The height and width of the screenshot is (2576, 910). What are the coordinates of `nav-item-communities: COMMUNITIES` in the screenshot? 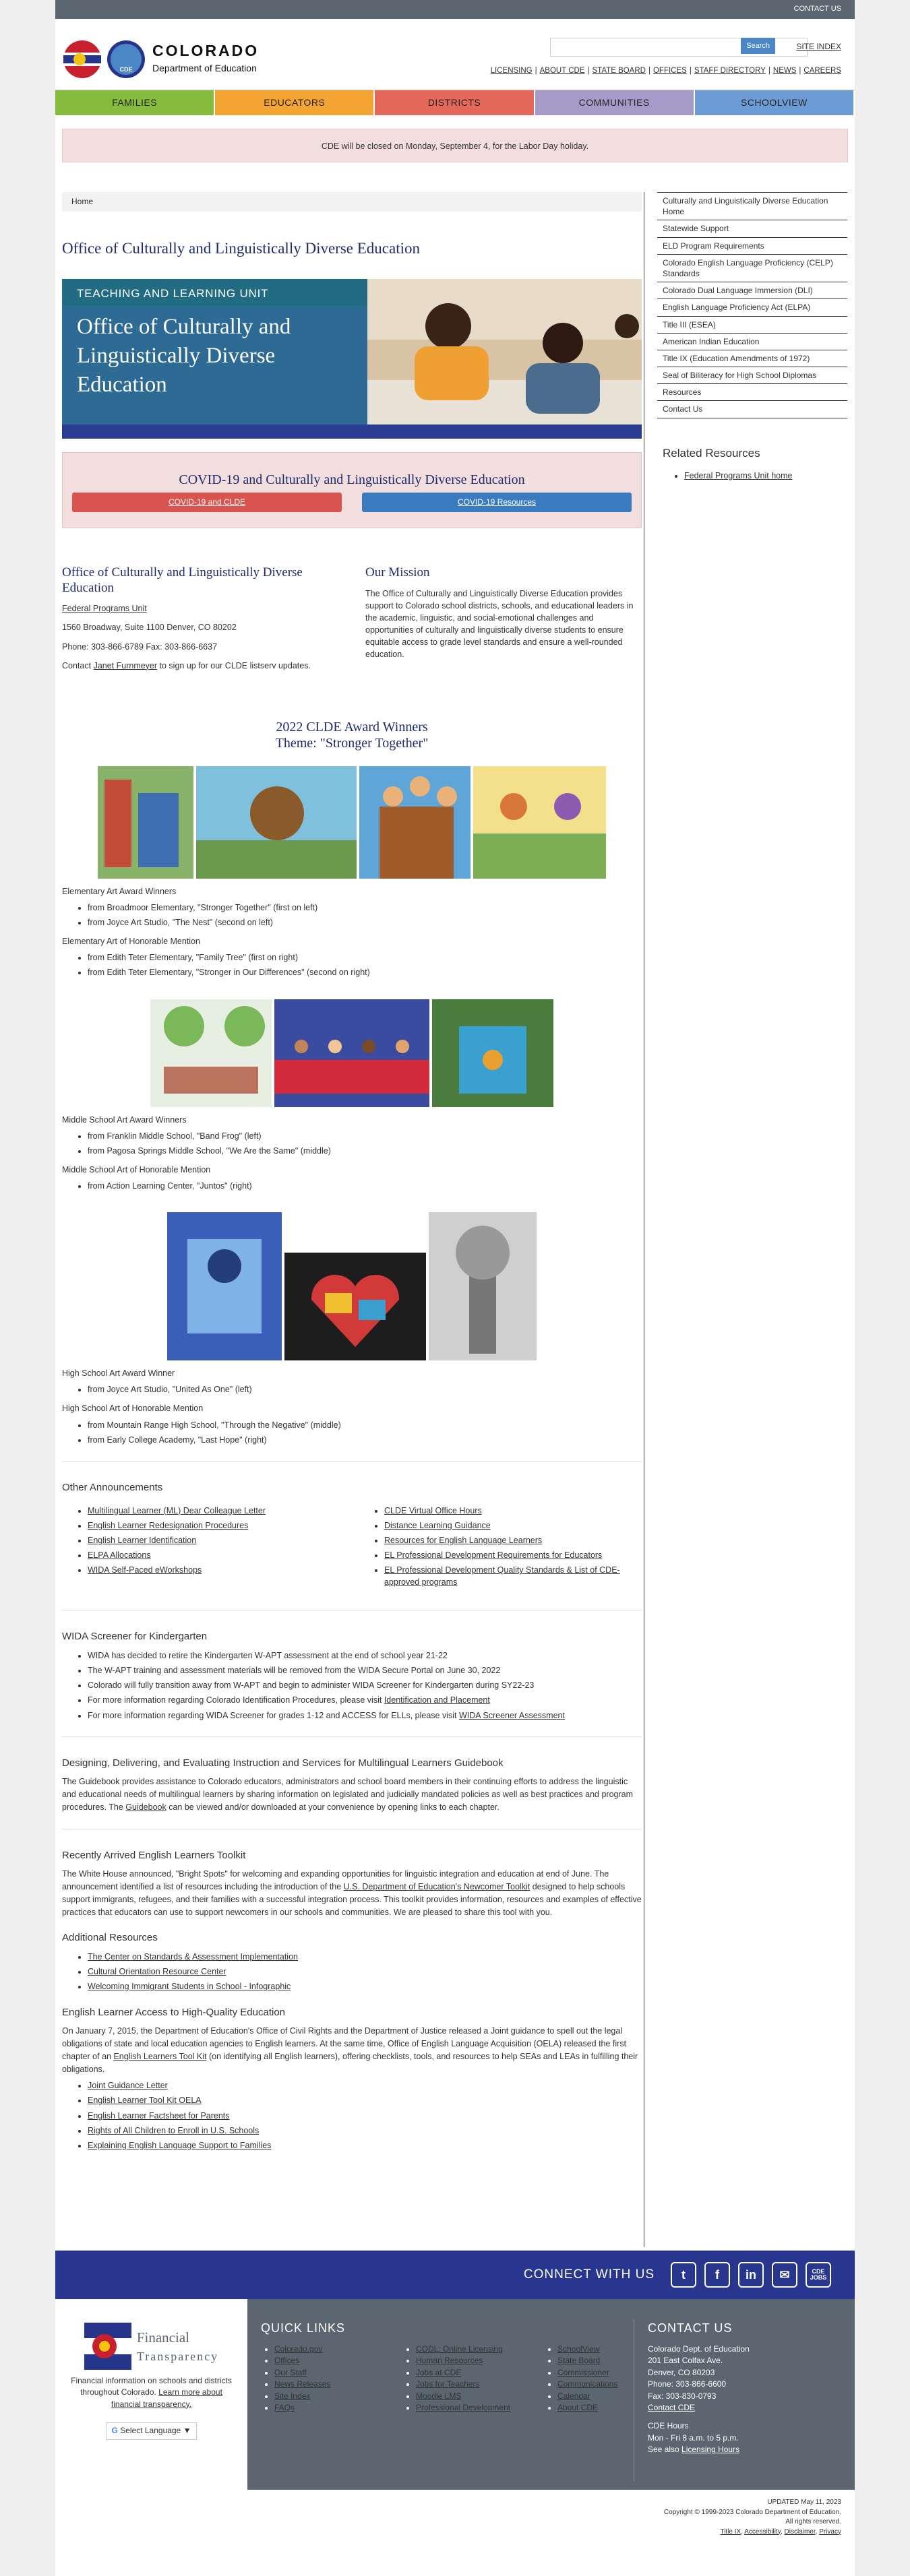 It's located at (615, 102).